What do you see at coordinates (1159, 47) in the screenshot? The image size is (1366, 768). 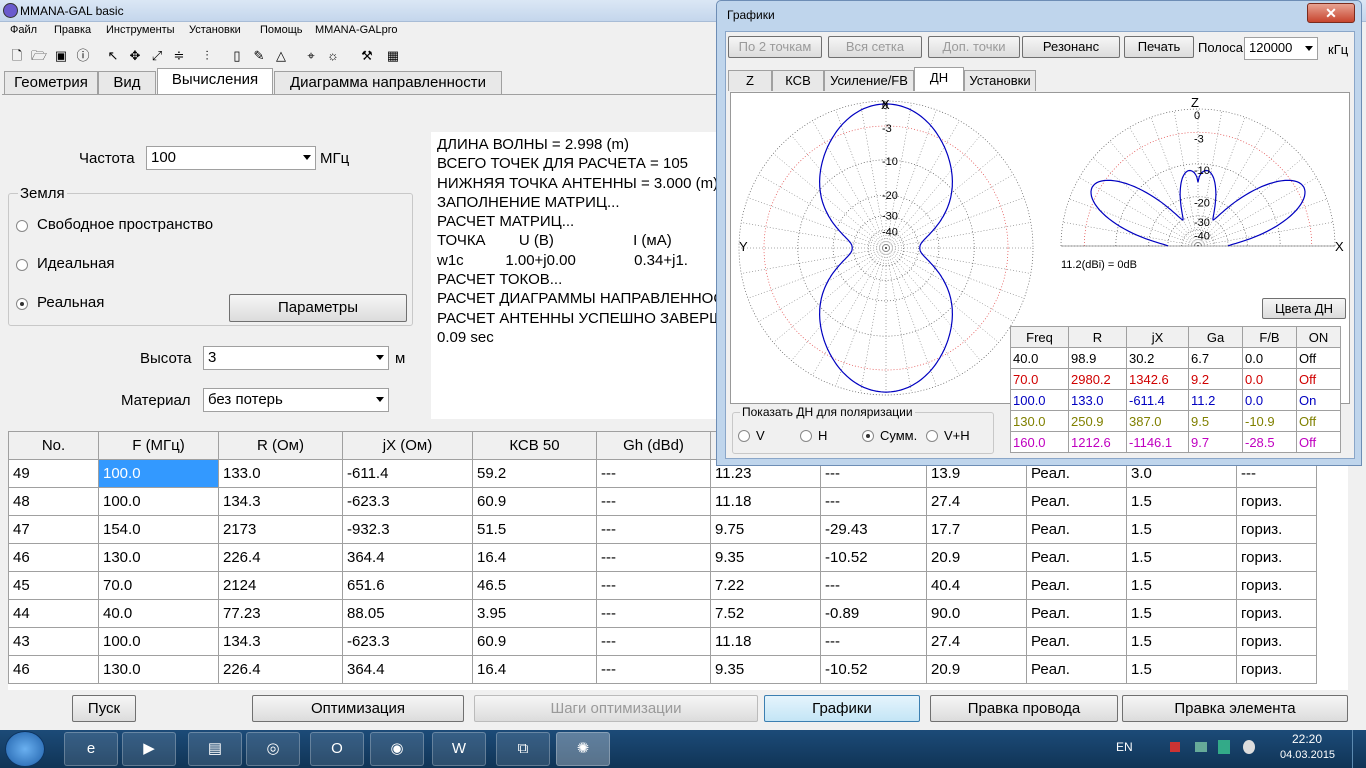 I see `print-button: Печать` at bounding box center [1159, 47].